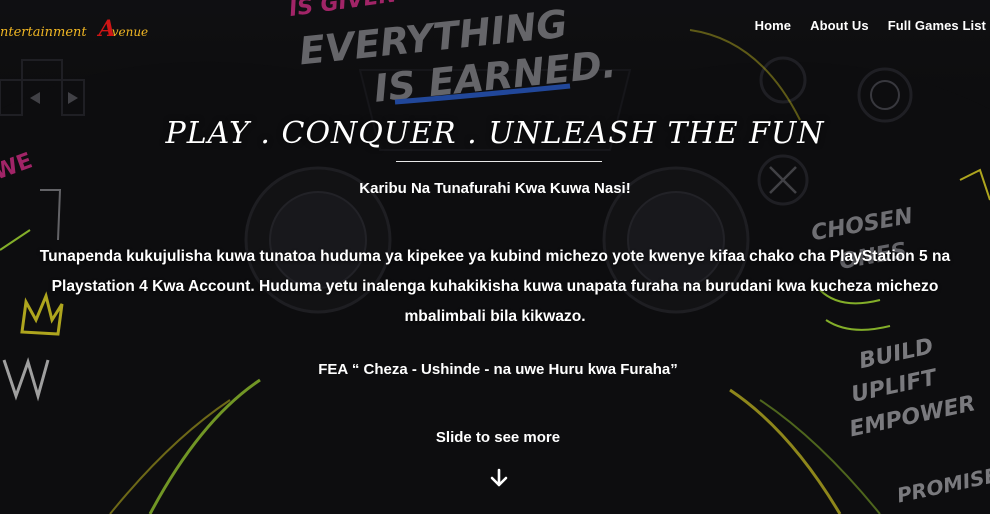 The height and width of the screenshot is (514, 990). I want to click on nav-home-link: Home, so click(773, 25).